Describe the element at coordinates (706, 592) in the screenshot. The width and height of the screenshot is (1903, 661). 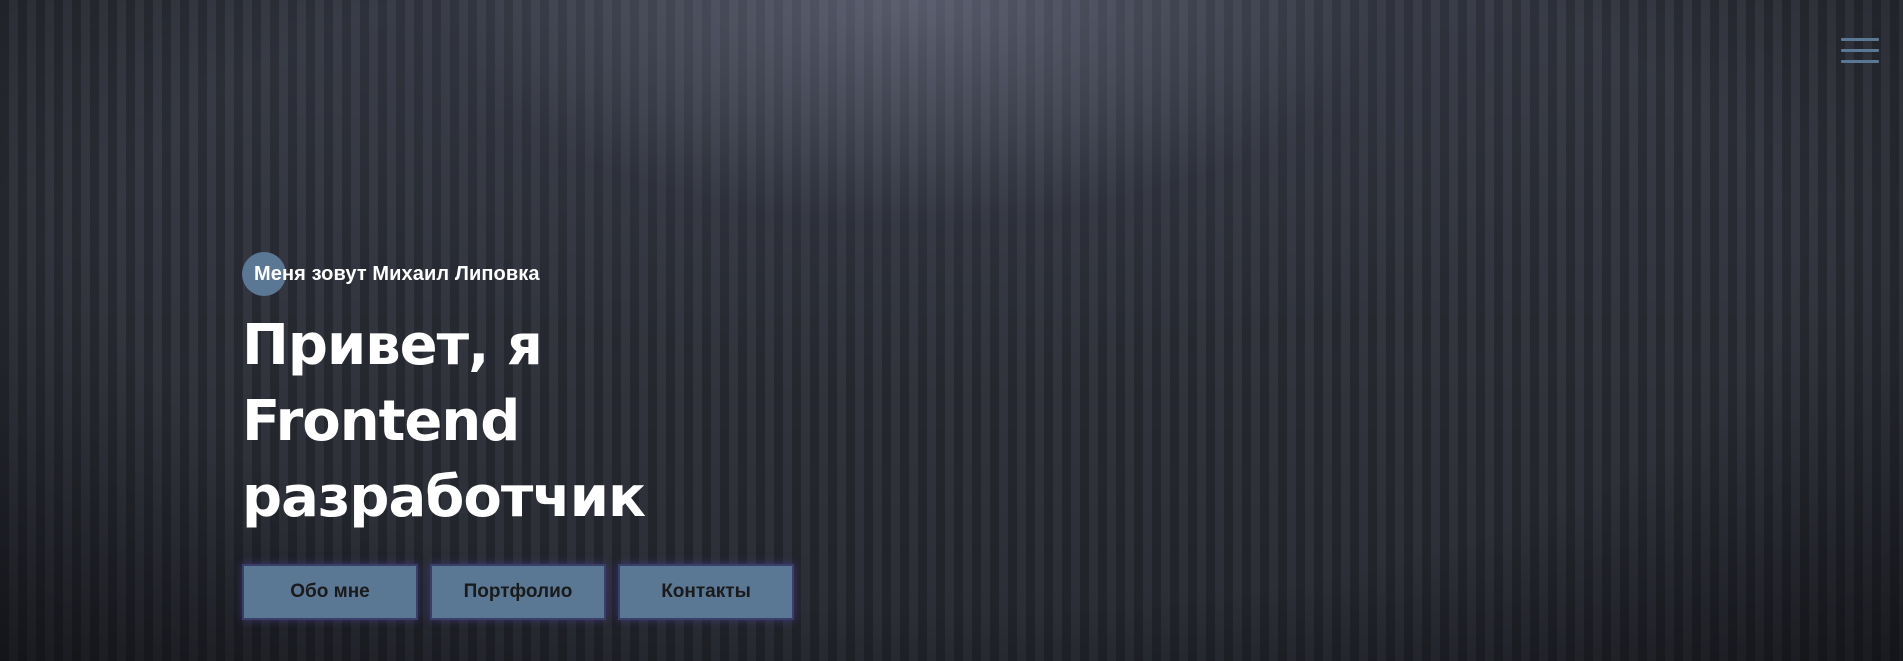
I see `contacts-button: Контакты` at that location.